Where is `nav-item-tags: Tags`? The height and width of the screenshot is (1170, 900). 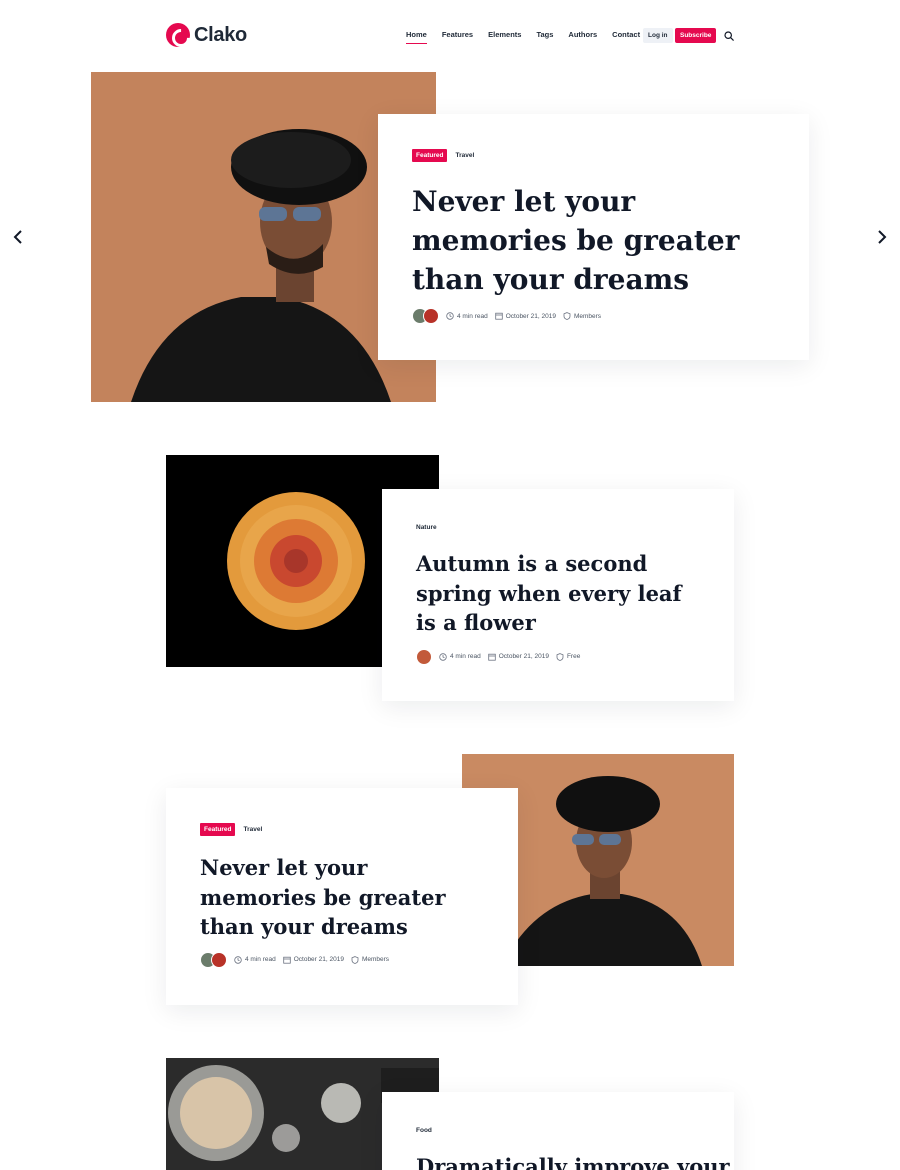
nav-item-tags: Tags is located at coordinates (544, 36).